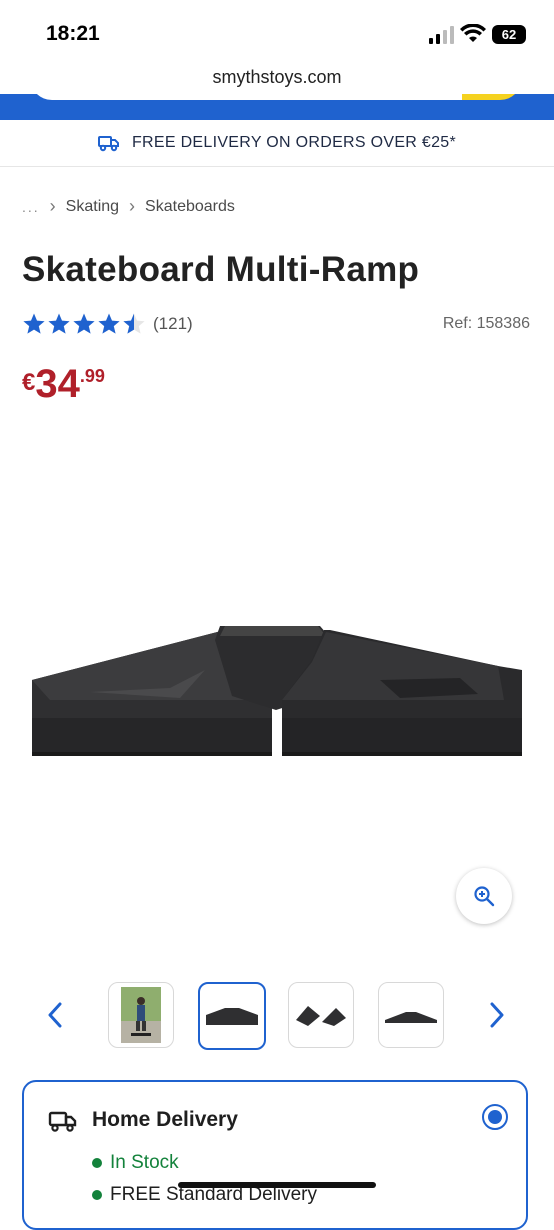 The image size is (554, 1230). I want to click on radio-selected-dot, so click(495, 1117).